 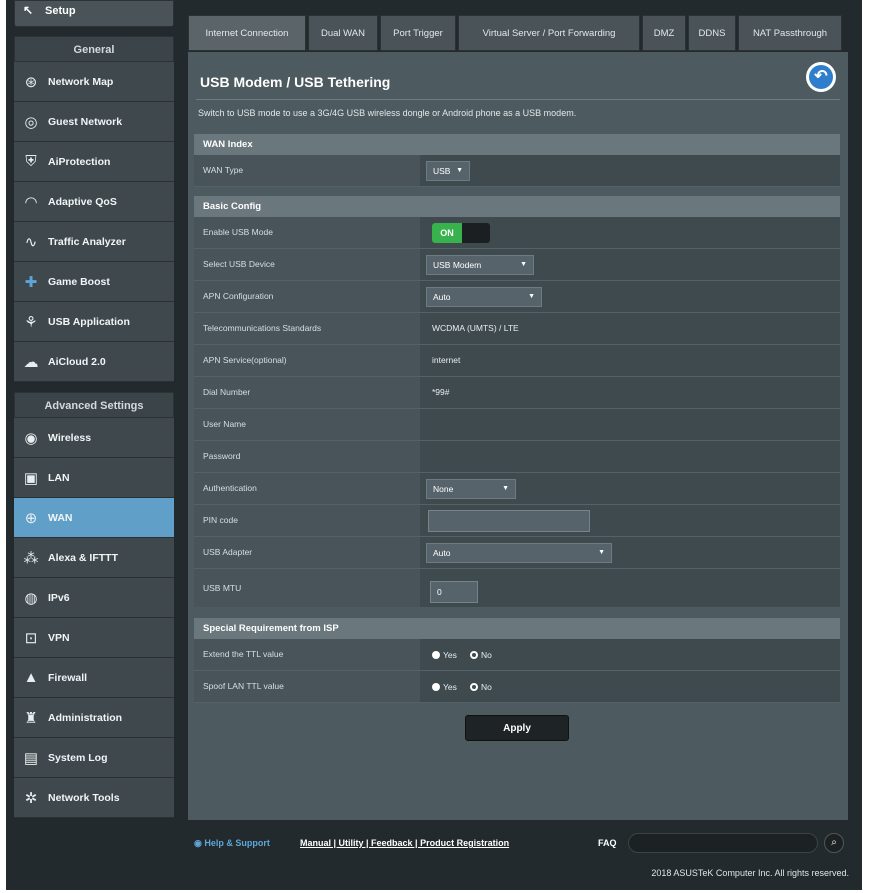 What do you see at coordinates (94, 438) in the screenshot?
I see `nav-wireless: ◉ Wireless` at bounding box center [94, 438].